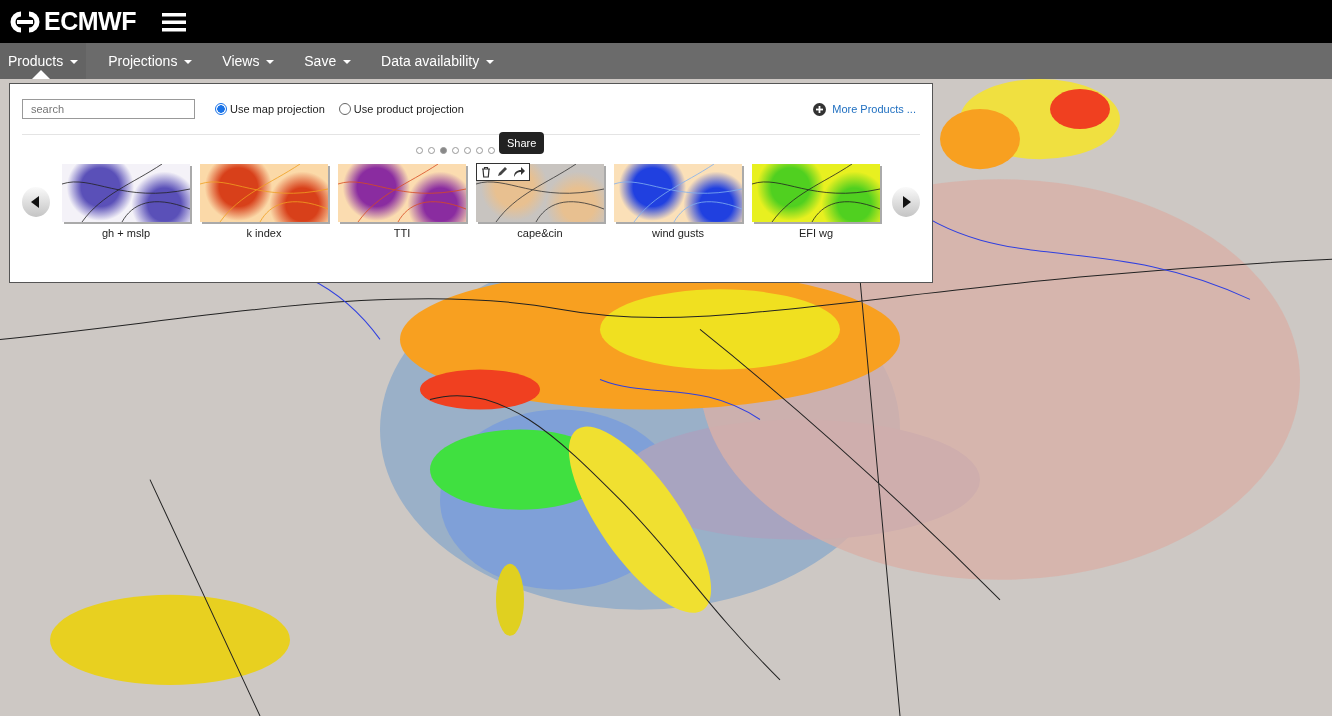 Image resolution: width=1332 pixels, height=716 pixels. I want to click on projection-option: Use map projection, so click(270, 109).